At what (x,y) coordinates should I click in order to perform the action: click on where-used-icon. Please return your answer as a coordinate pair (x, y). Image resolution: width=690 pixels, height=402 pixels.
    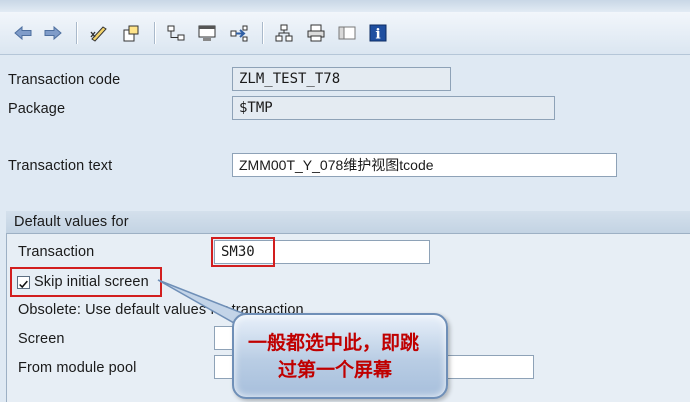
    Looking at the image, I should click on (207, 33).